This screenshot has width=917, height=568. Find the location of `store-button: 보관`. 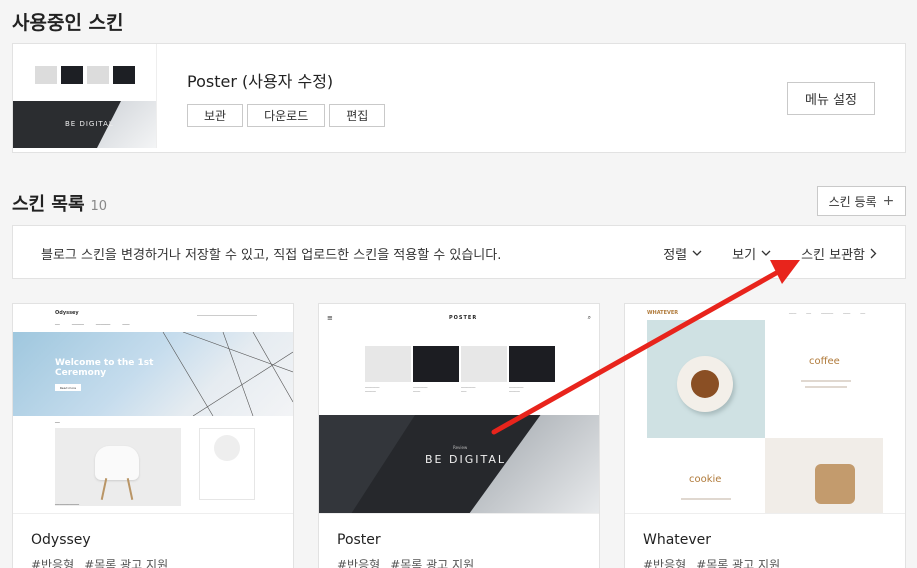

store-button: 보관 is located at coordinates (215, 115).